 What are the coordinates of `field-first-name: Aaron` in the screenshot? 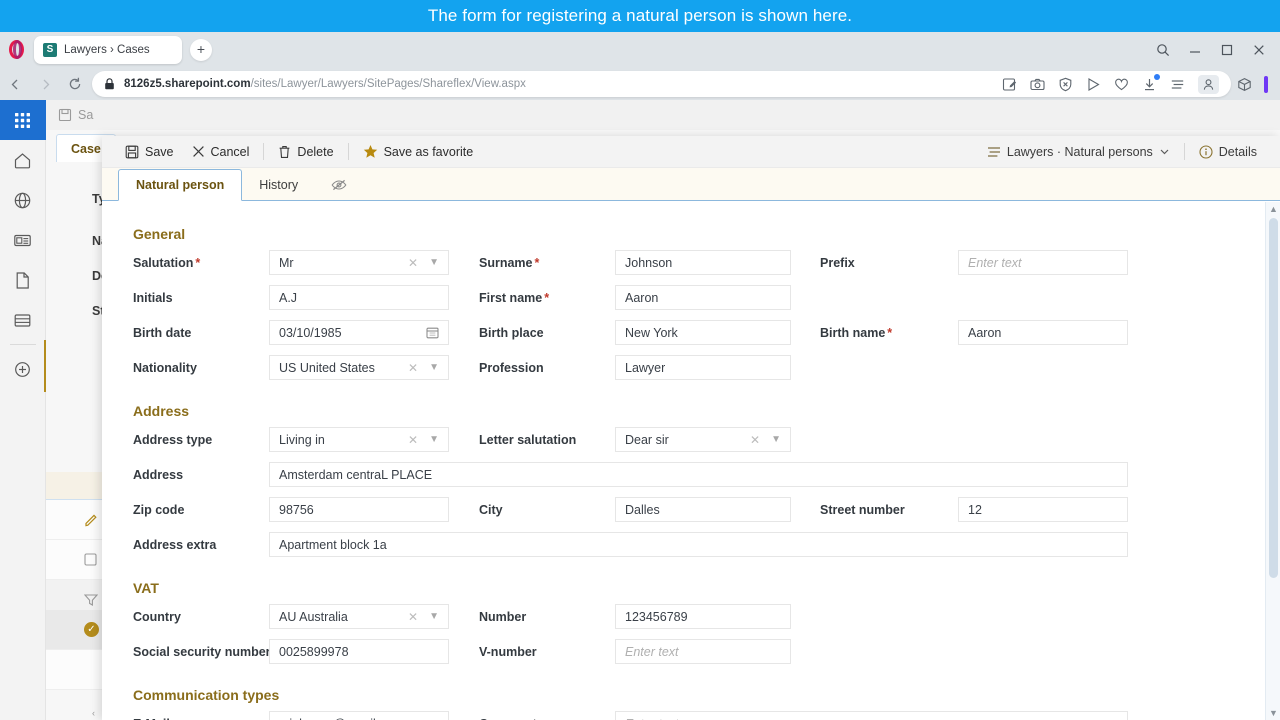 It's located at (703, 297).